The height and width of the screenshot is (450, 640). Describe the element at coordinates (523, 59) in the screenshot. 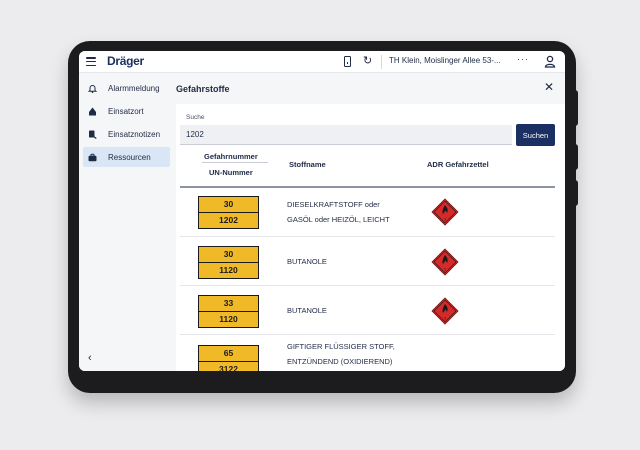

I see `more-icon: ···` at that location.